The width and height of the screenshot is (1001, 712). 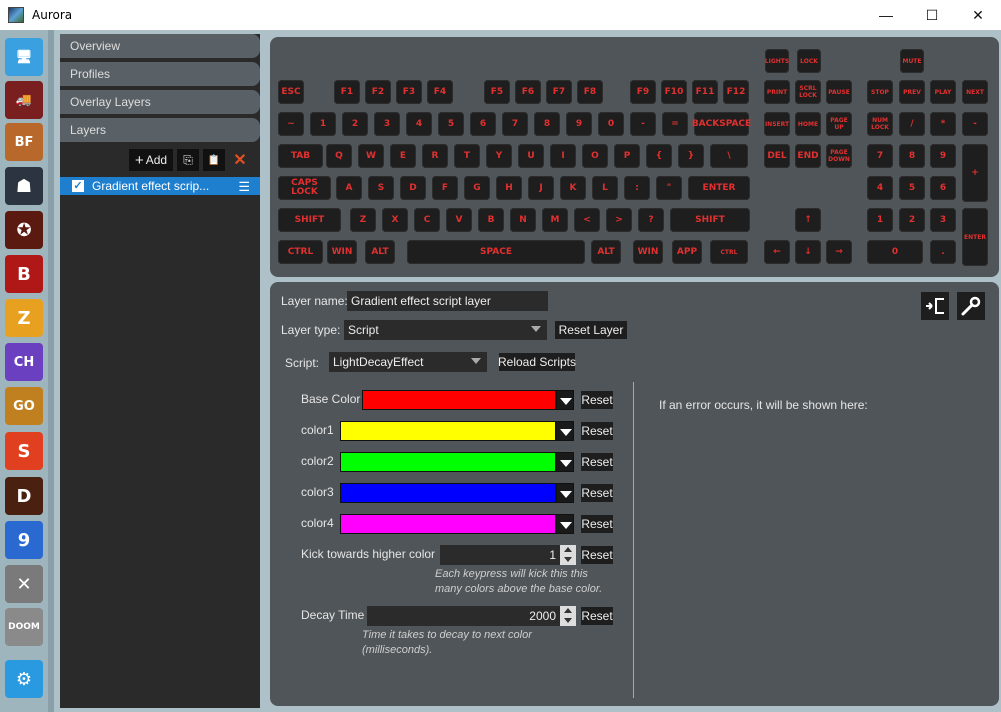 I want to click on layer-name-field: Gradient effect script layer, so click(x=447, y=301).